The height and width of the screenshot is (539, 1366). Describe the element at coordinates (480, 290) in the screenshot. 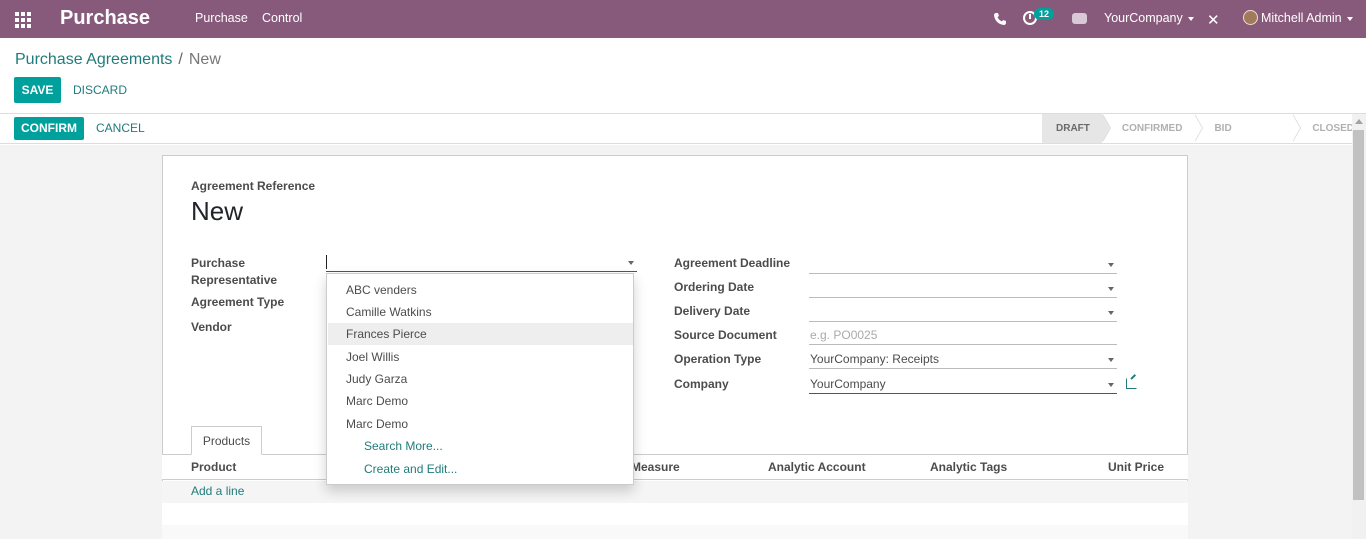

I see `dropdown-option: ABC venders` at that location.